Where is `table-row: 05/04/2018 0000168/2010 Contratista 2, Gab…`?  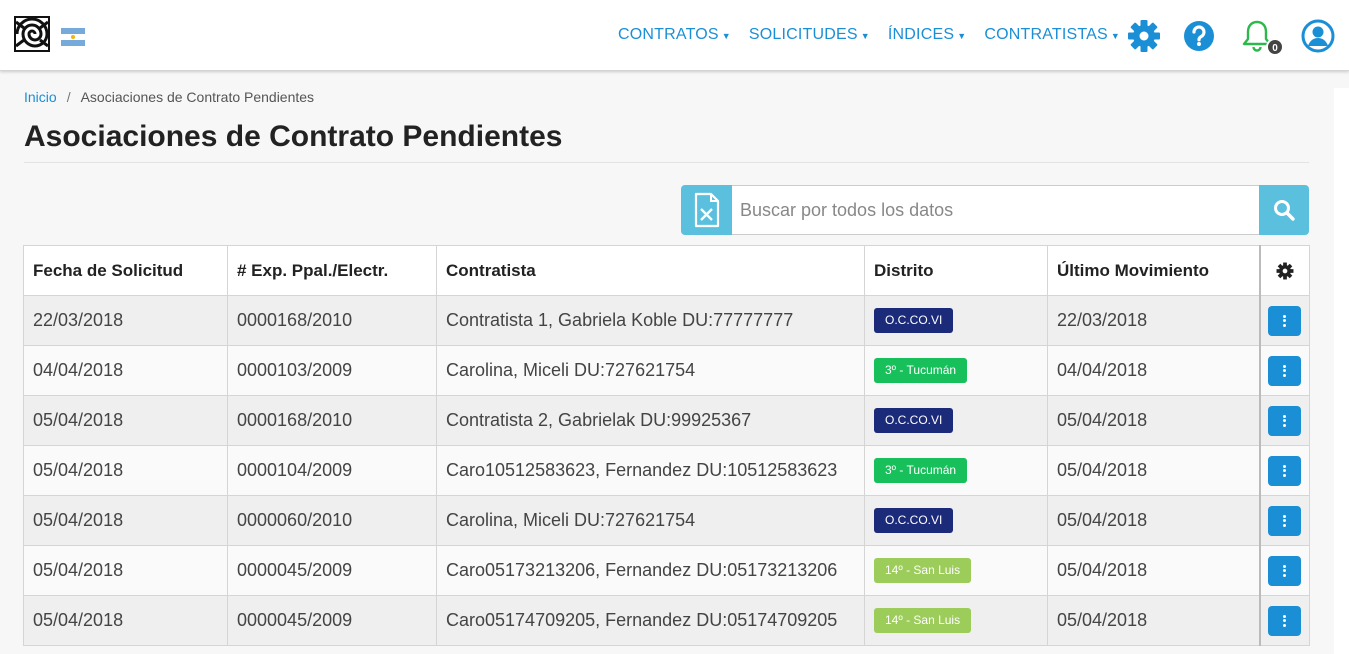 table-row: 05/04/2018 0000168/2010 Contratista 2, Gab… is located at coordinates (666, 420).